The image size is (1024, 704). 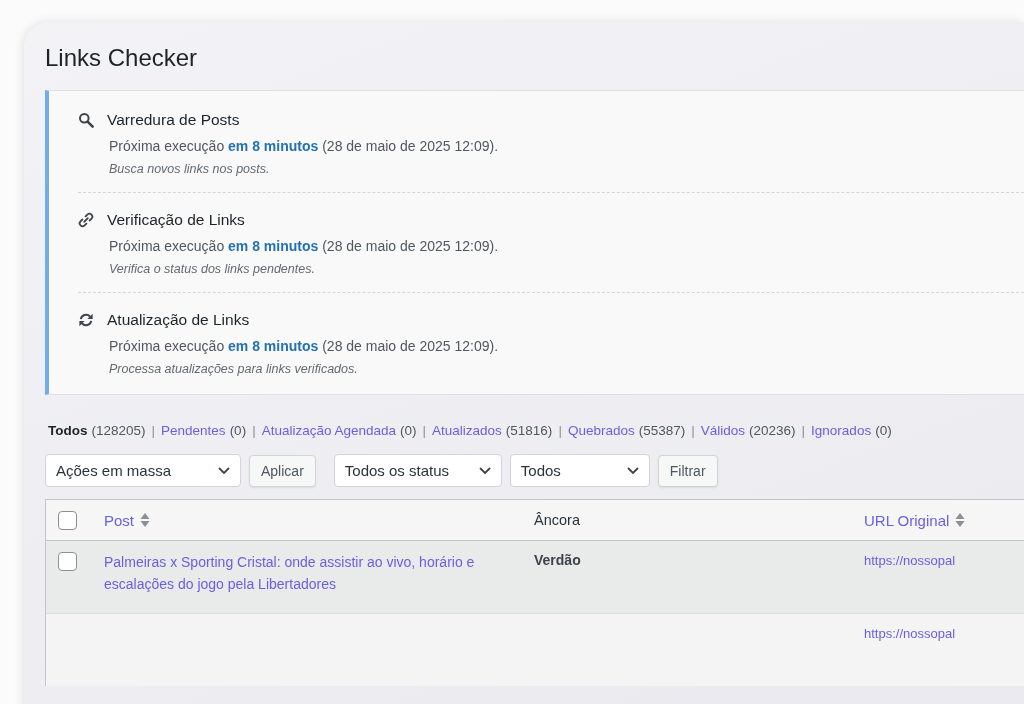 What do you see at coordinates (173, 120) in the screenshot?
I see `task-title: Varredura de Posts` at bounding box center [173, 120].